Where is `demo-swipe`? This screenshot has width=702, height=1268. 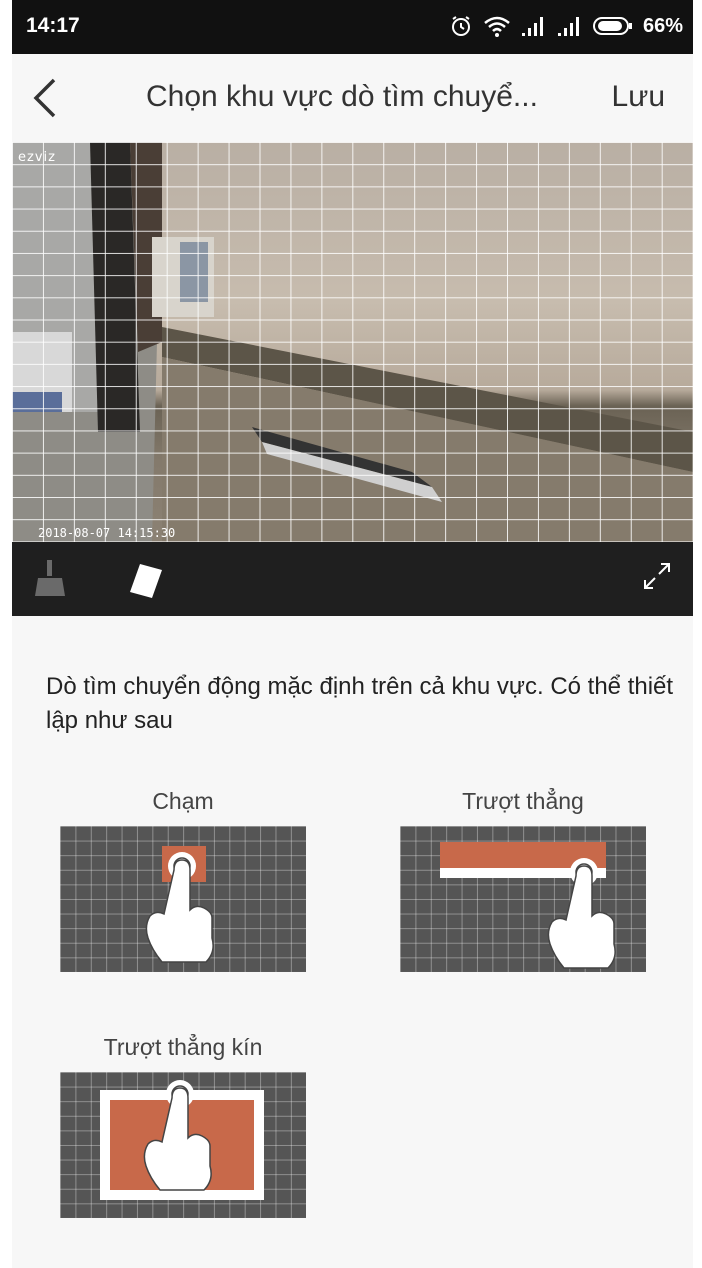 demo-swipe is located at coordinates (523, 899).